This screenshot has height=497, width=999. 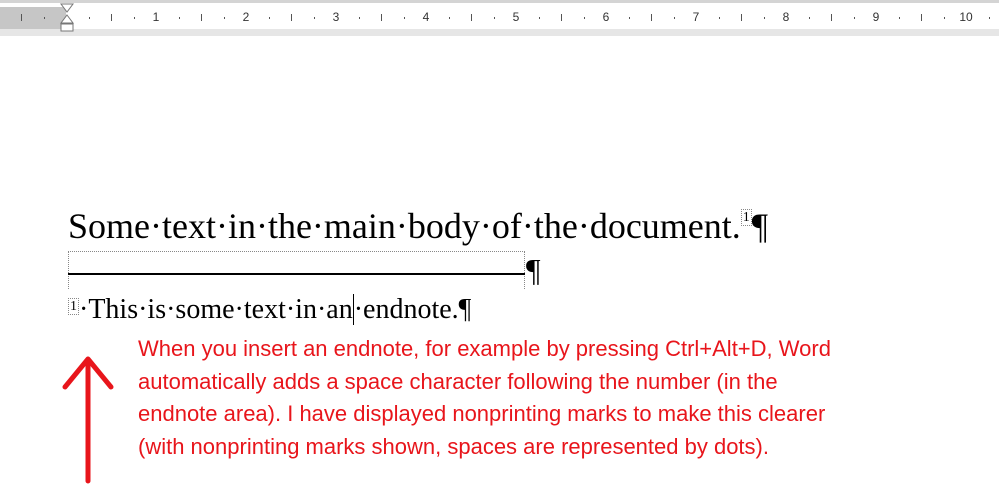 I want to click on endnote-paragraph: 1·This·is·some·text·in·an·endnote.¶, so click(x=269, y=310).